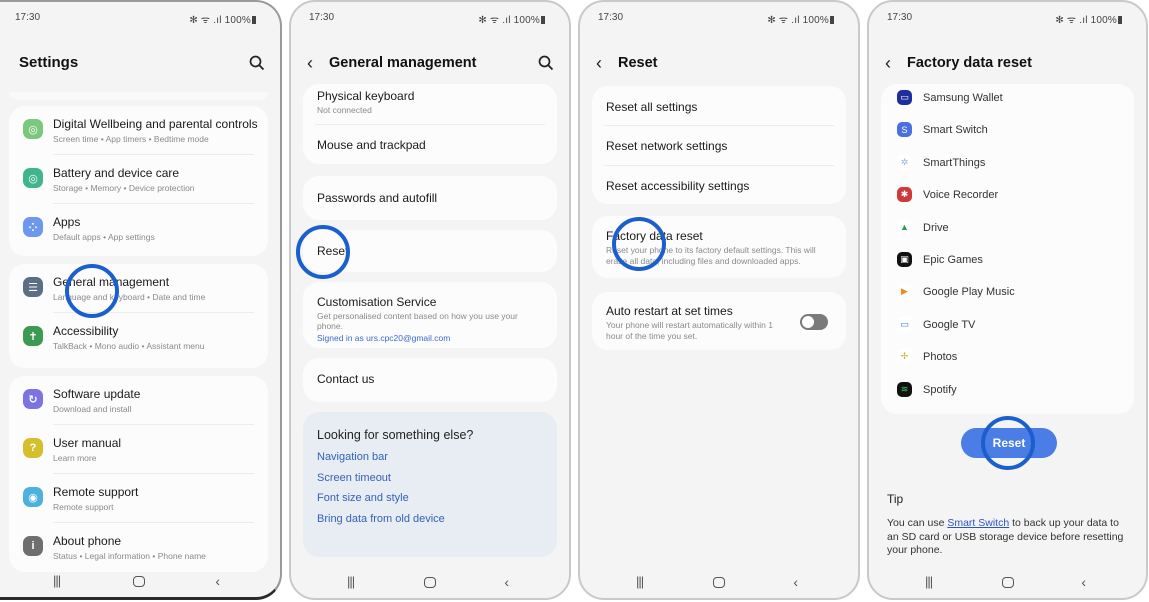 The width and height of the screenshot is (1149, 602). I want to click on nav-bar: ||| ‹, so click(719, 583).